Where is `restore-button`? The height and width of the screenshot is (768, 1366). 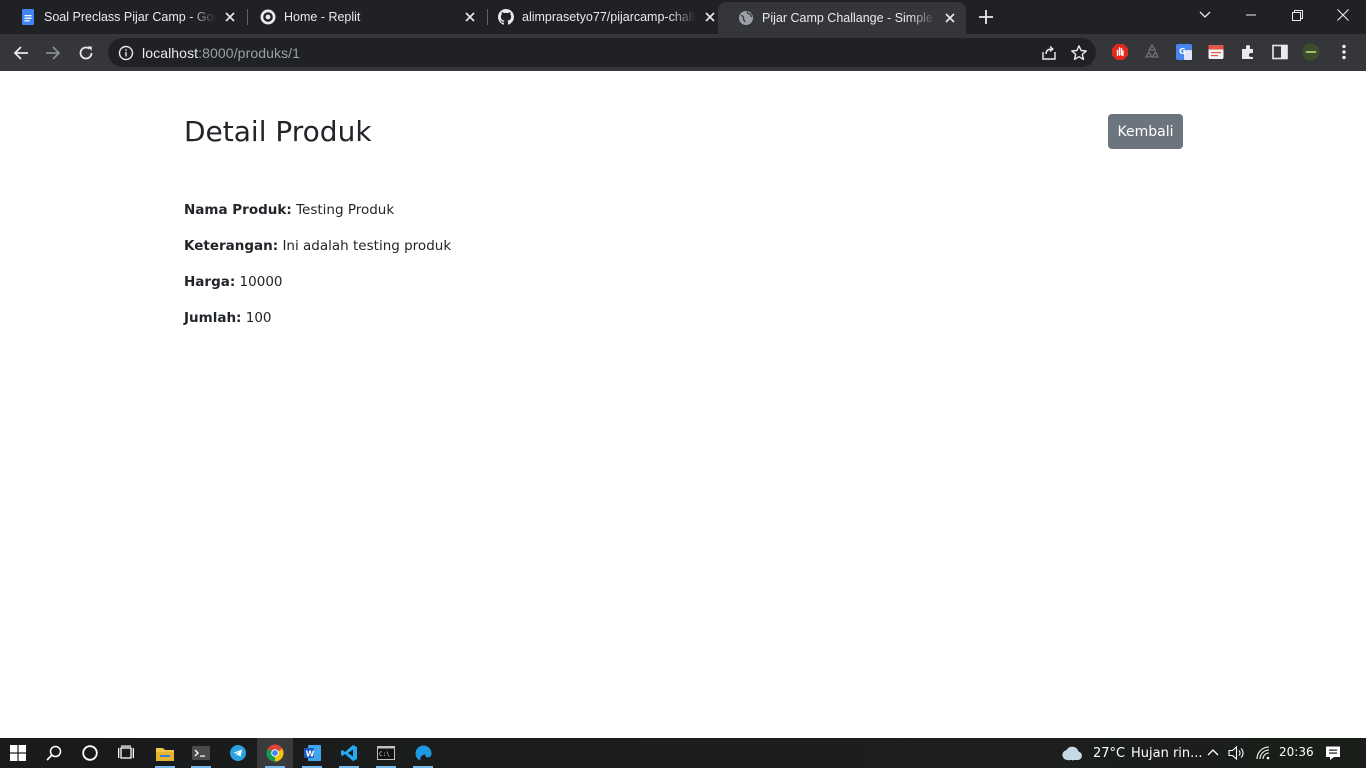
restore-button is located at coordinates (1297, 15).